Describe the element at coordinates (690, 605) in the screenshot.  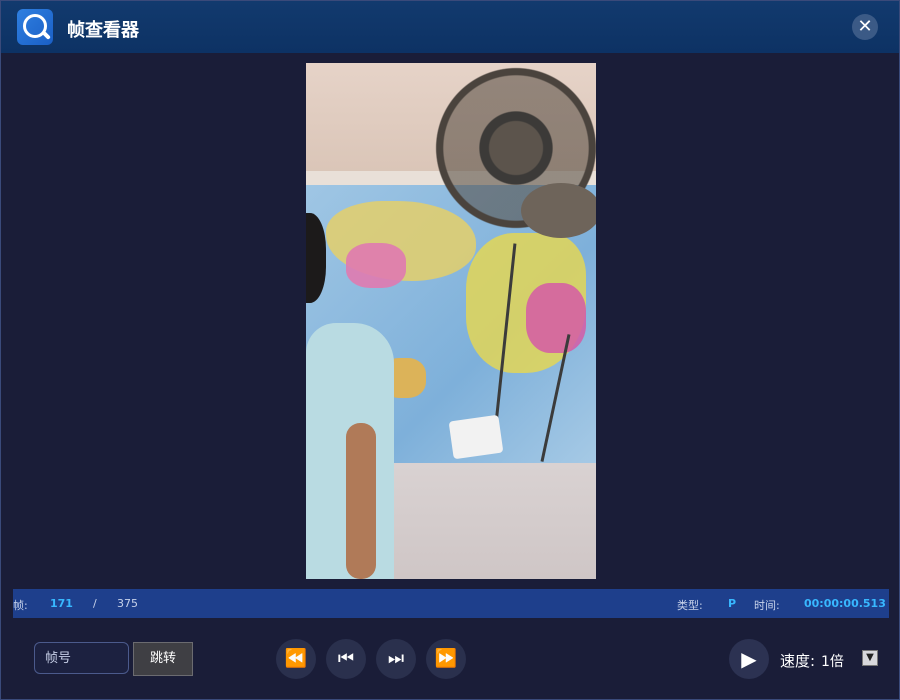
I see `type-label: 类型:` at that location.